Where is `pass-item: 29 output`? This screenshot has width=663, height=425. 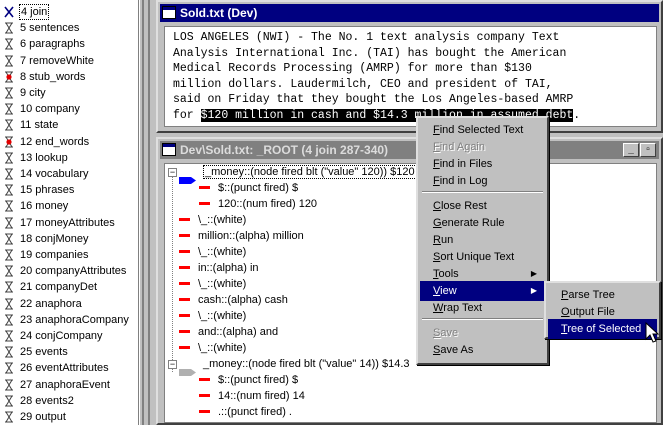 pass-item: 29 output is located at coordinates (69, 417).